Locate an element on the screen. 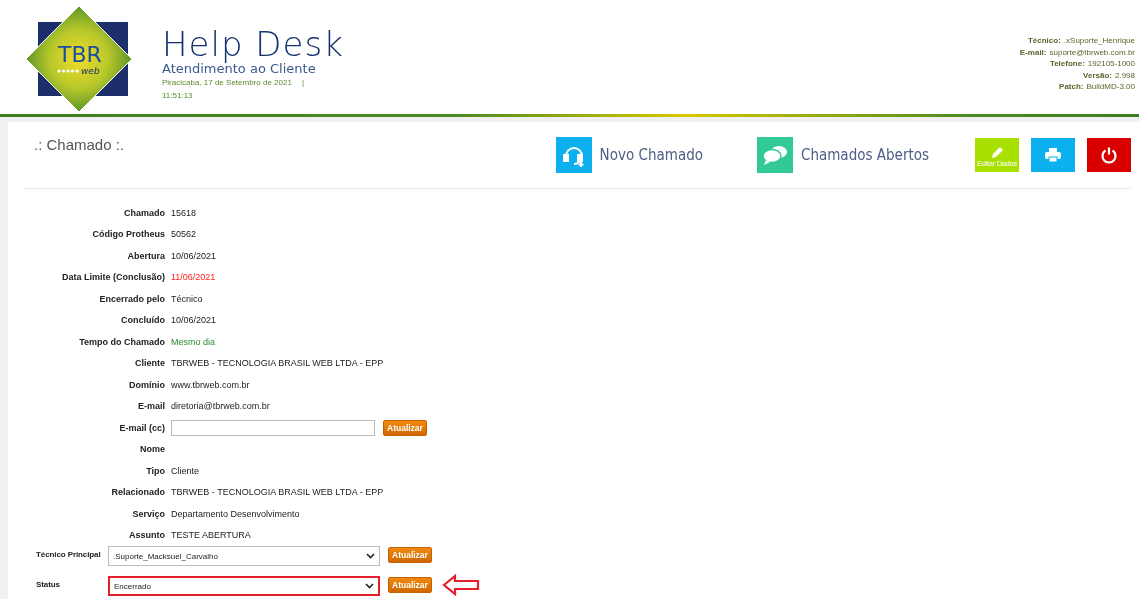  info-label: Telefone: is located at coordinates (1067, 64).